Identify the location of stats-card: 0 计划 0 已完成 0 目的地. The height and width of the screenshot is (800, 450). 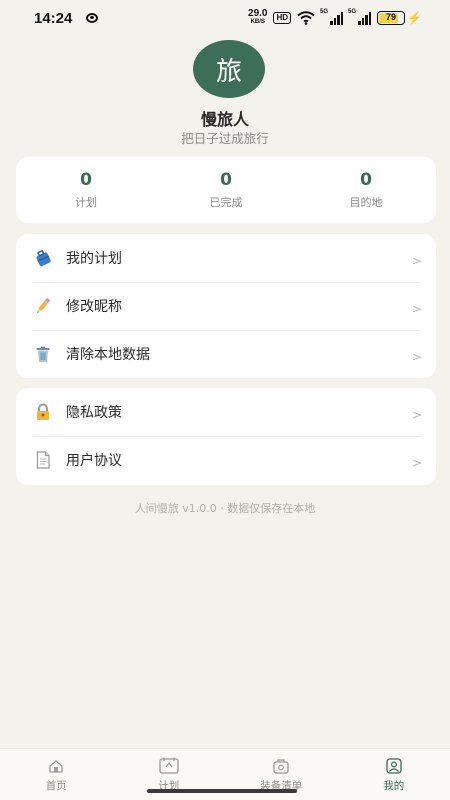
(226, 190).